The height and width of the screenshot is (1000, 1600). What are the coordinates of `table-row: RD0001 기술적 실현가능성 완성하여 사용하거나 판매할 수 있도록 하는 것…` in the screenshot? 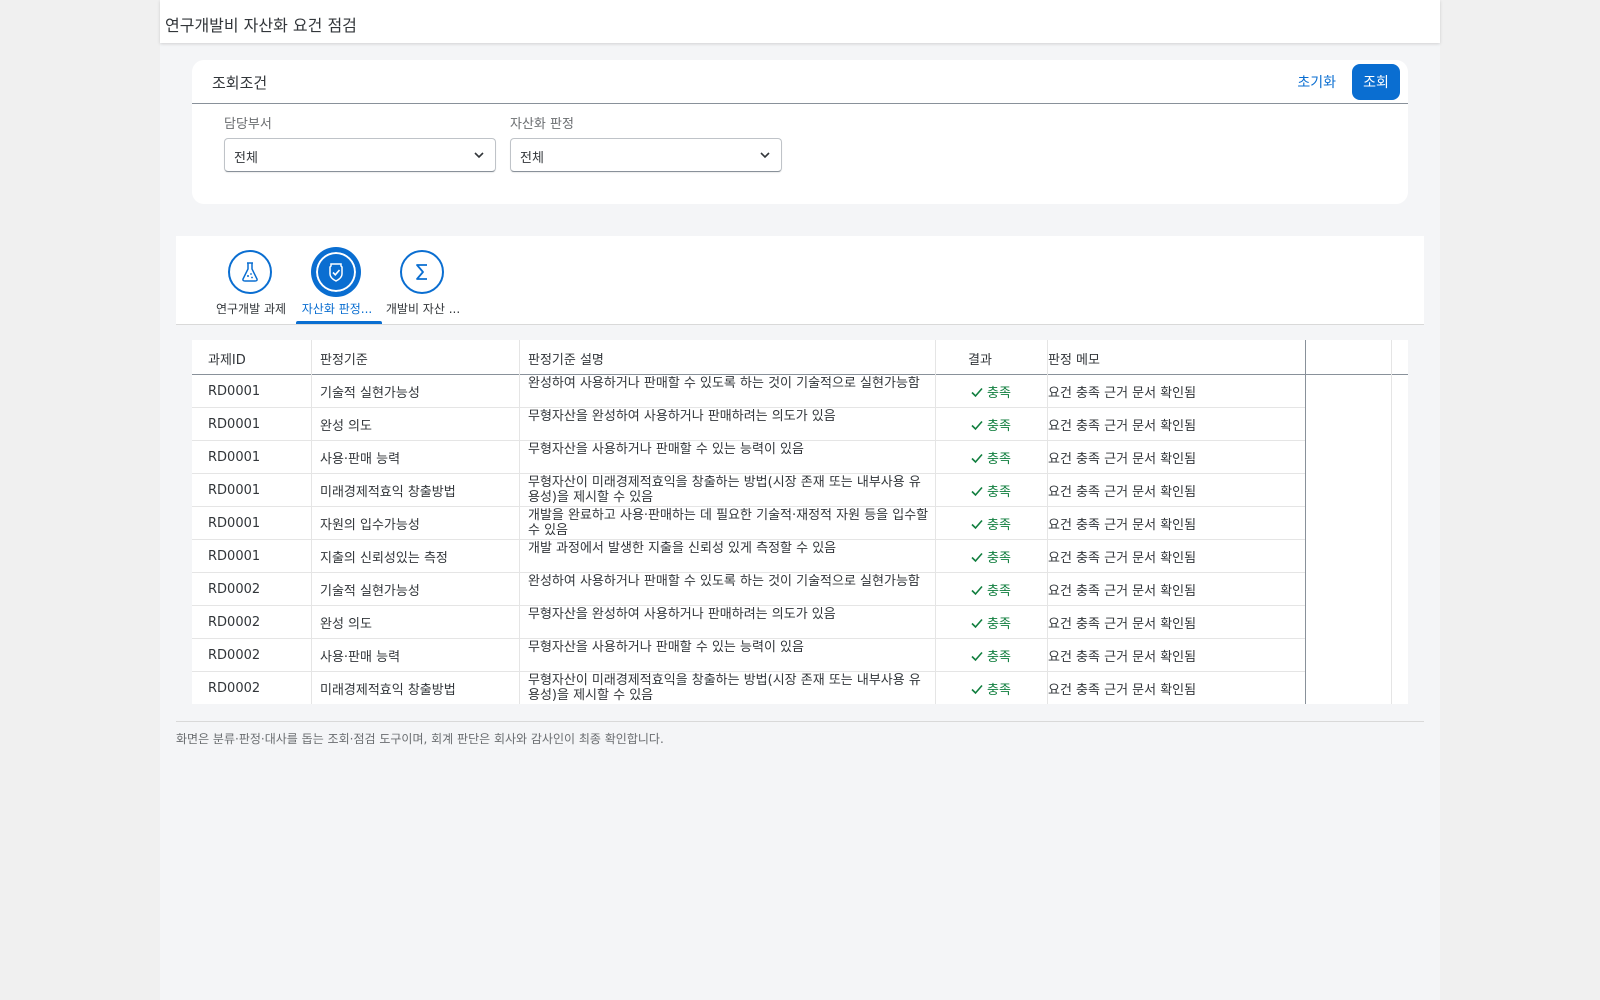 It's located at (749, 391).